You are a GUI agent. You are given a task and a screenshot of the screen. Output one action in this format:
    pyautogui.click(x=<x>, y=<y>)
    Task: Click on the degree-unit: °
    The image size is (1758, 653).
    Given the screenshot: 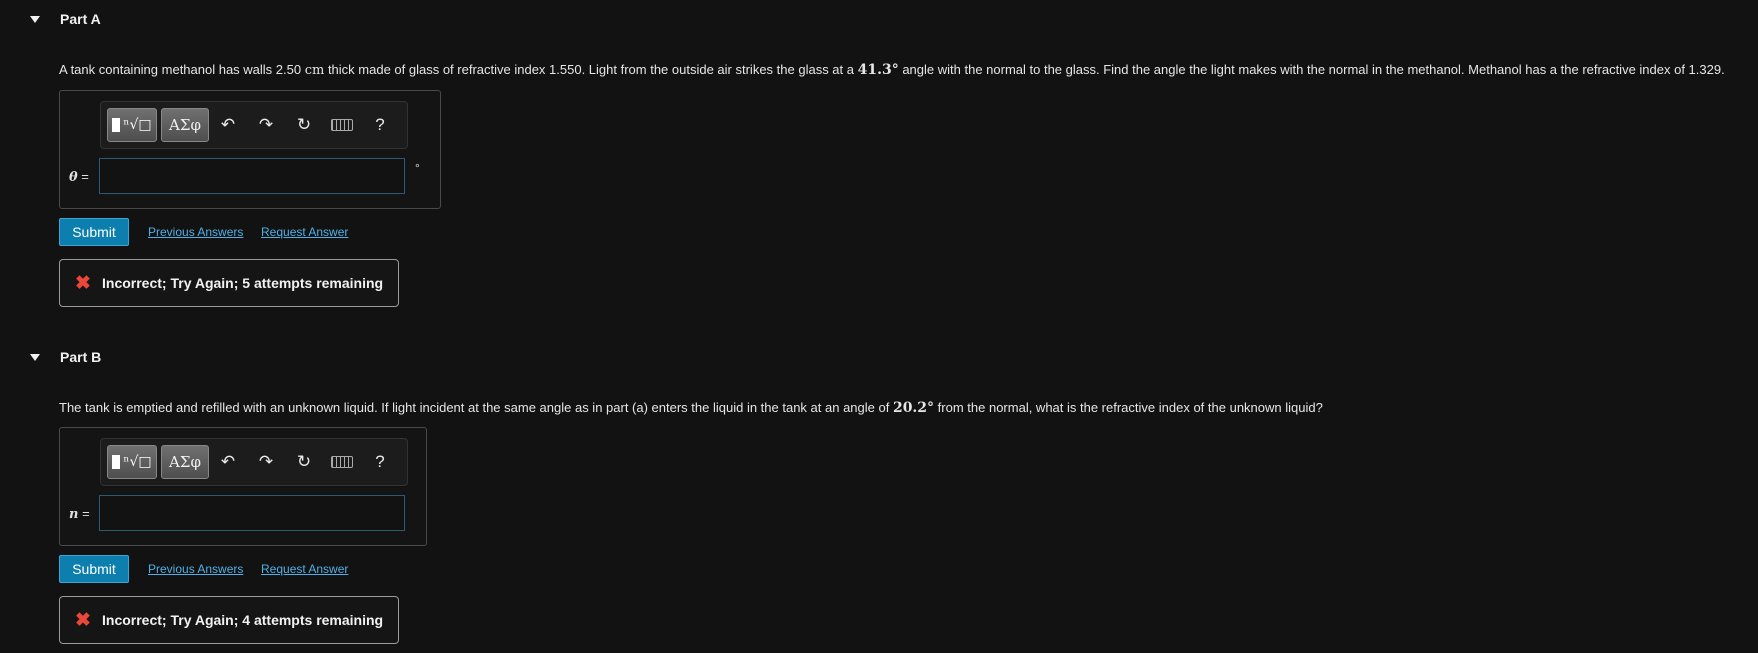 What is the action you would take?
    pyautogui.click(x=417, y=168)
    